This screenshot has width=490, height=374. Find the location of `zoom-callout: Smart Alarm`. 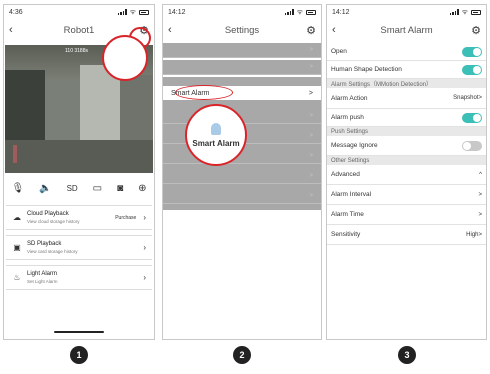

zoom-callout: Smart Alarm is located at coordinates (216, 135).